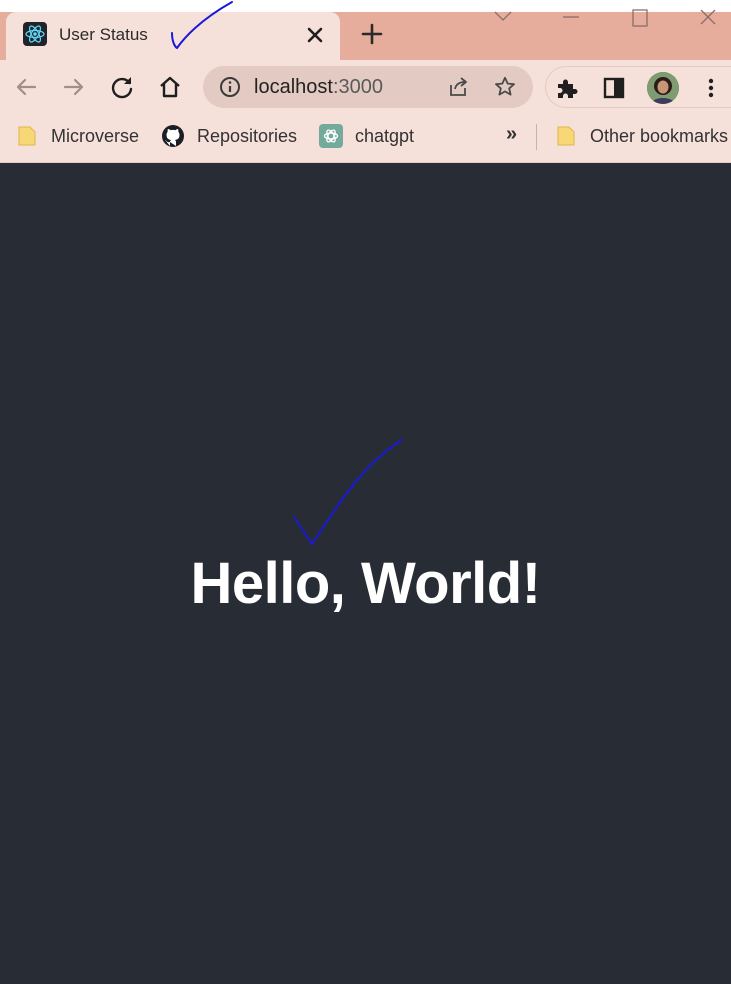 This screenshot has width=731, height=984. I want to click on tab-strip: User Status, so click(365, 30).